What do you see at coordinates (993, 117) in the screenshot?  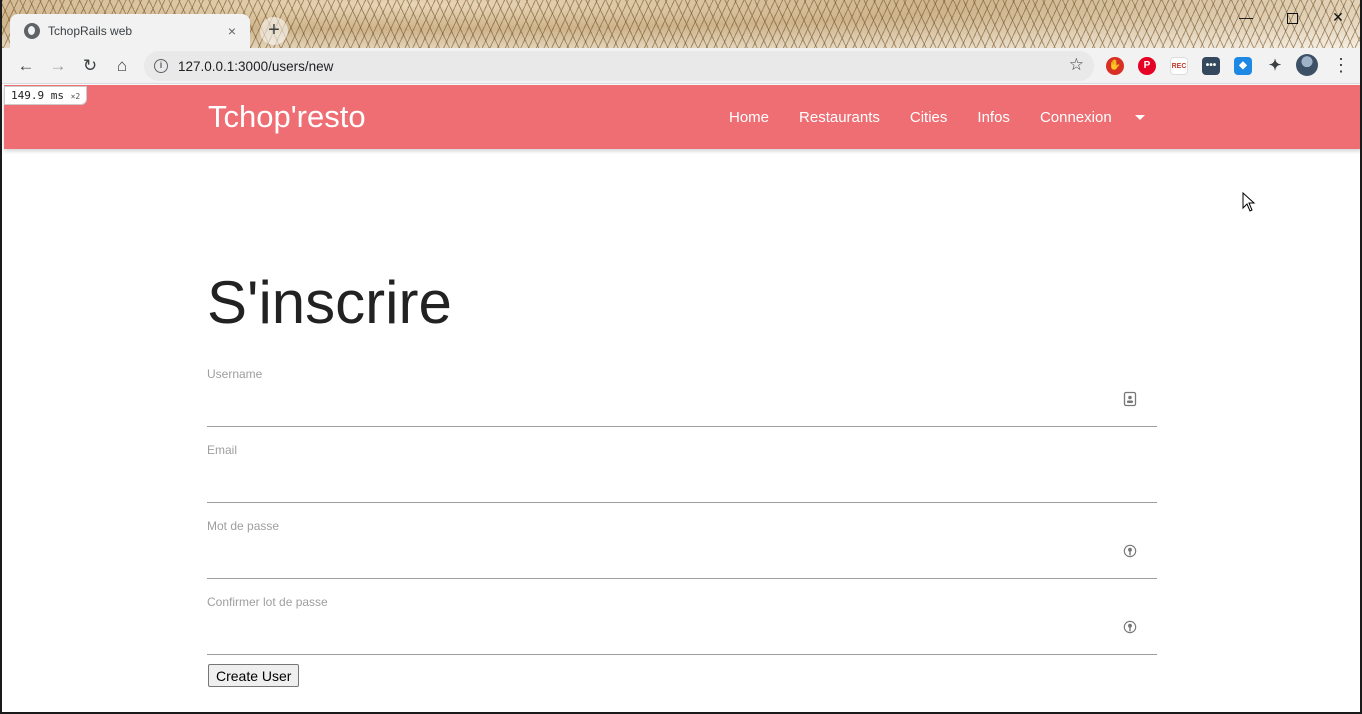 I see `nav-infos: Infos` at bounding box center [993, 117].